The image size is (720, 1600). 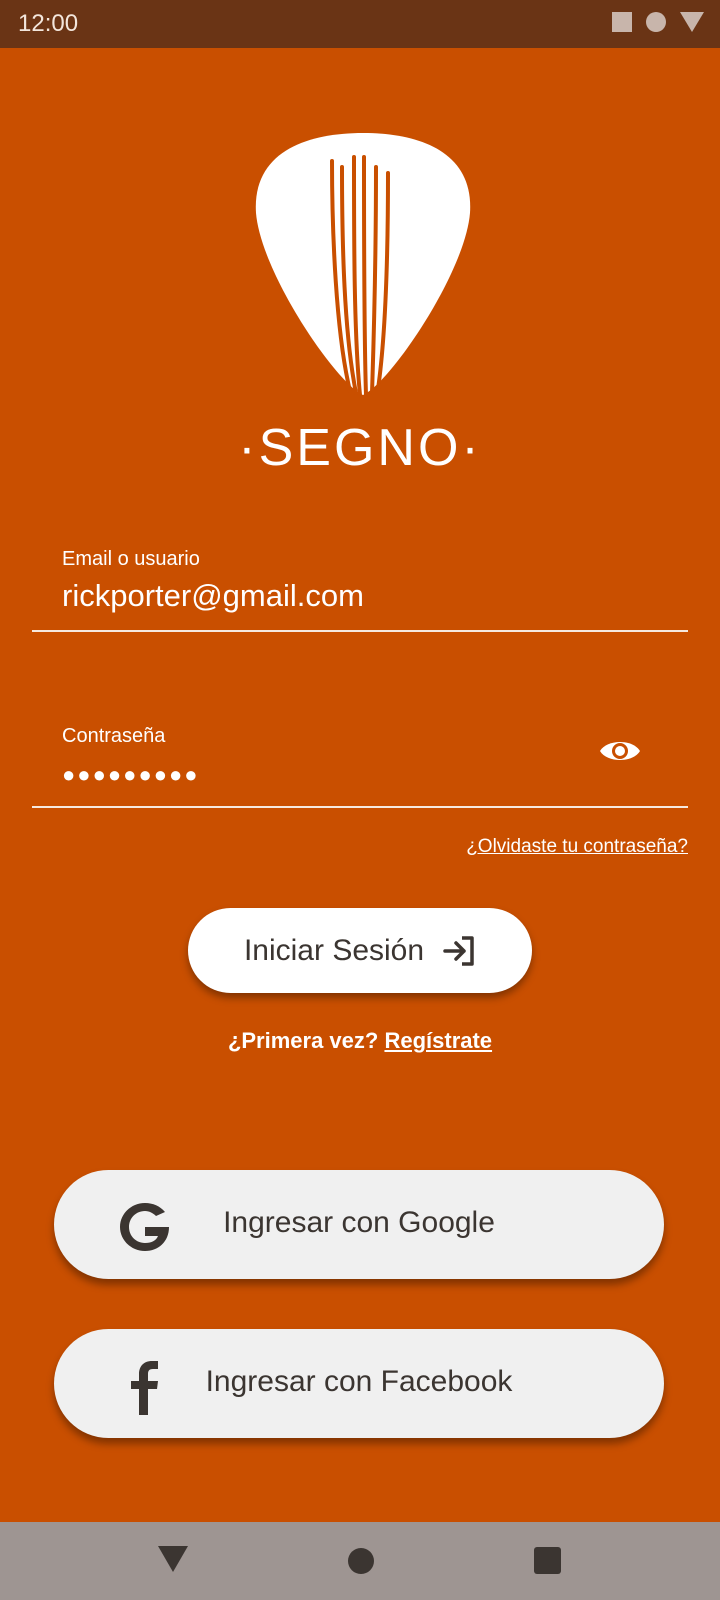 What do you see at coordinates (131, 559) in the screenshot?
I see `email-label: Email o usuario` at bounding box center [131, 559].